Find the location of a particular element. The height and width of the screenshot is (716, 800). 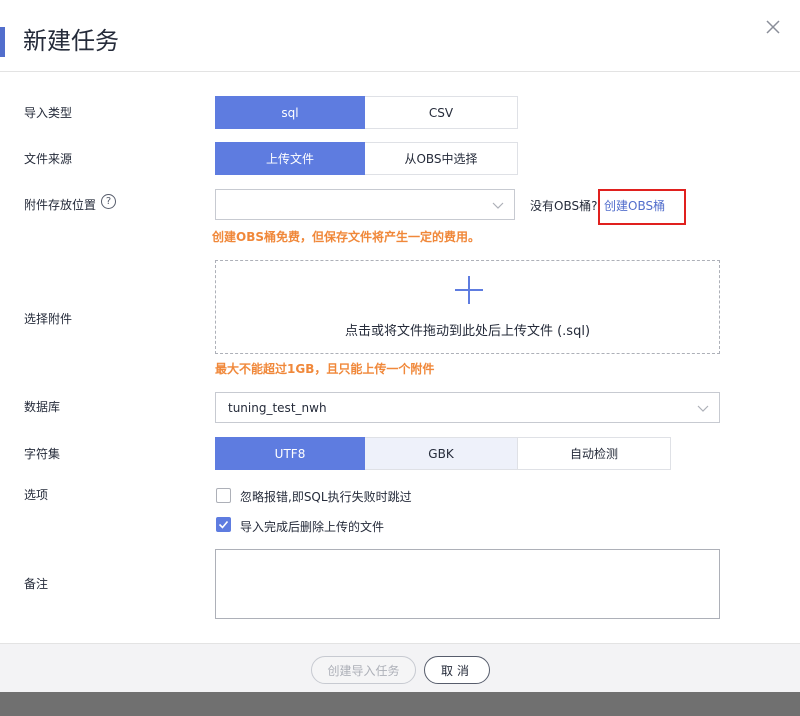

charset-segment: UTF8 GBK 自动检测 is located at coordinates (443, 453).